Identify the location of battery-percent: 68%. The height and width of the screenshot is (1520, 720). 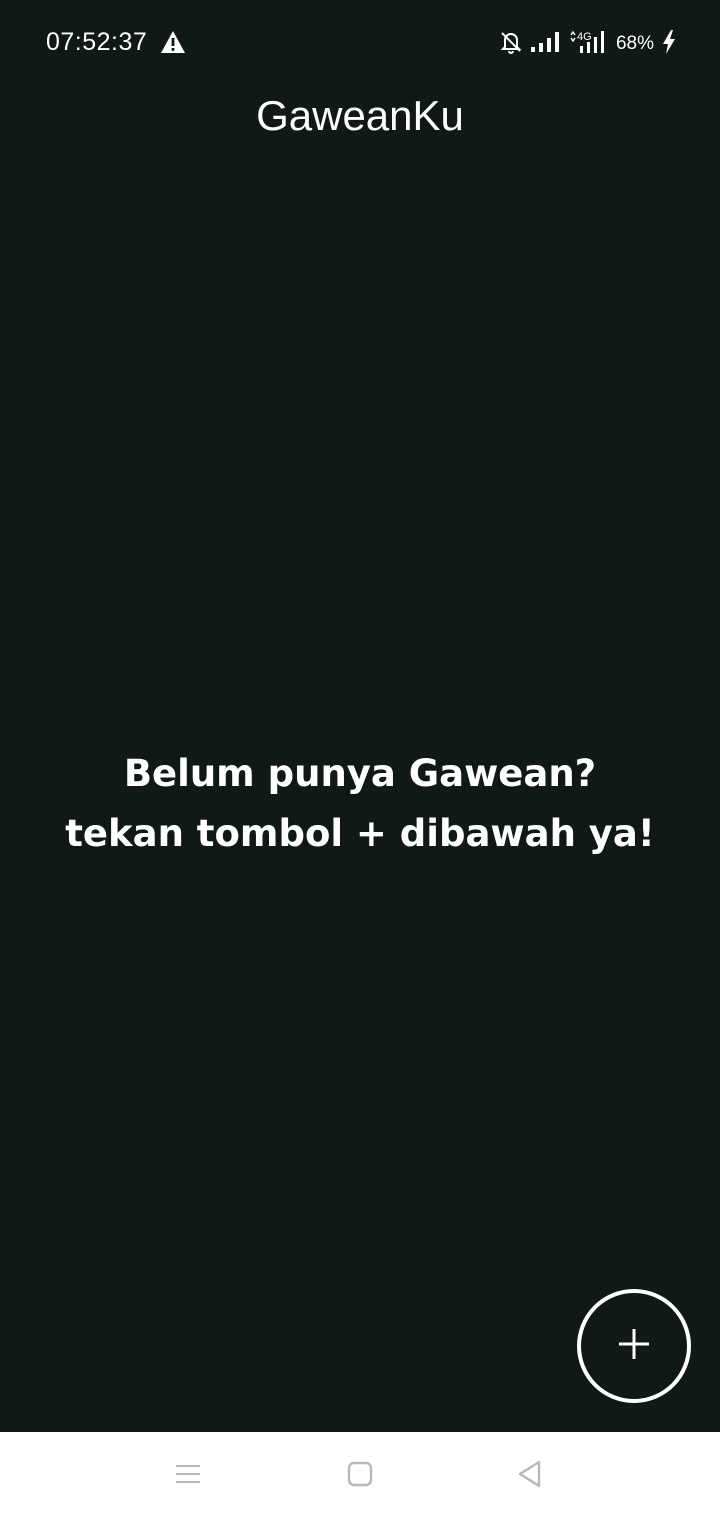
(634, 43).